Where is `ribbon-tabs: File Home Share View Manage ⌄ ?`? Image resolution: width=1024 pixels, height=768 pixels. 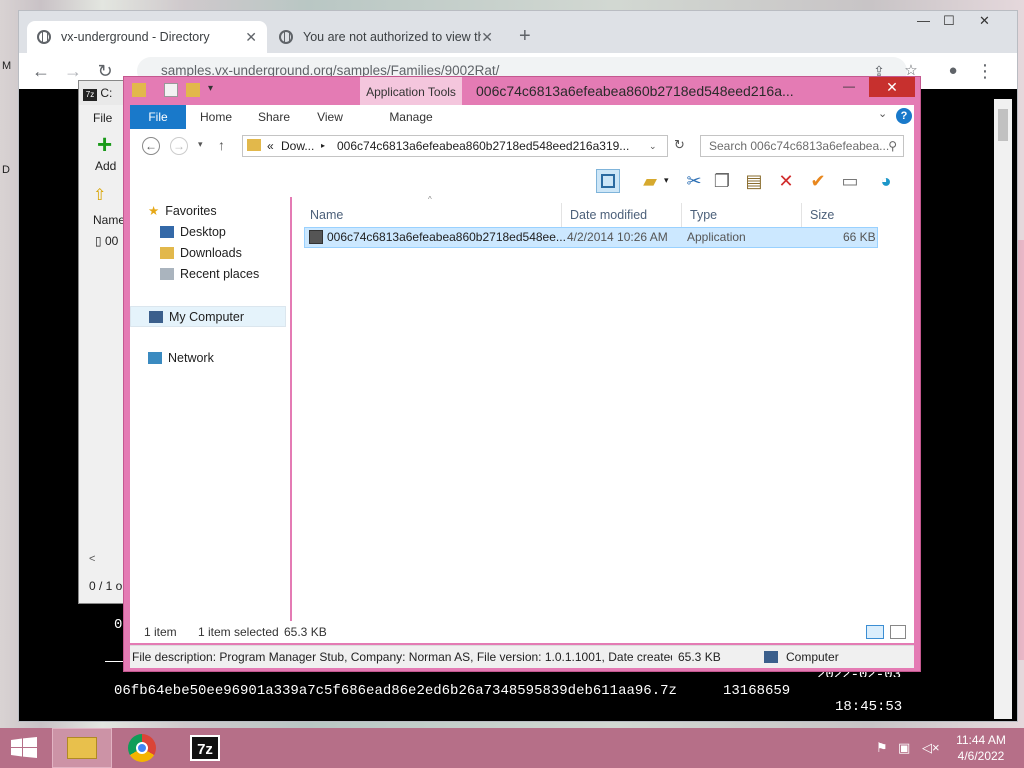 ribbon-tabs: File Home Share View Manage ⌄ ? is located at coordinates (522, 117).